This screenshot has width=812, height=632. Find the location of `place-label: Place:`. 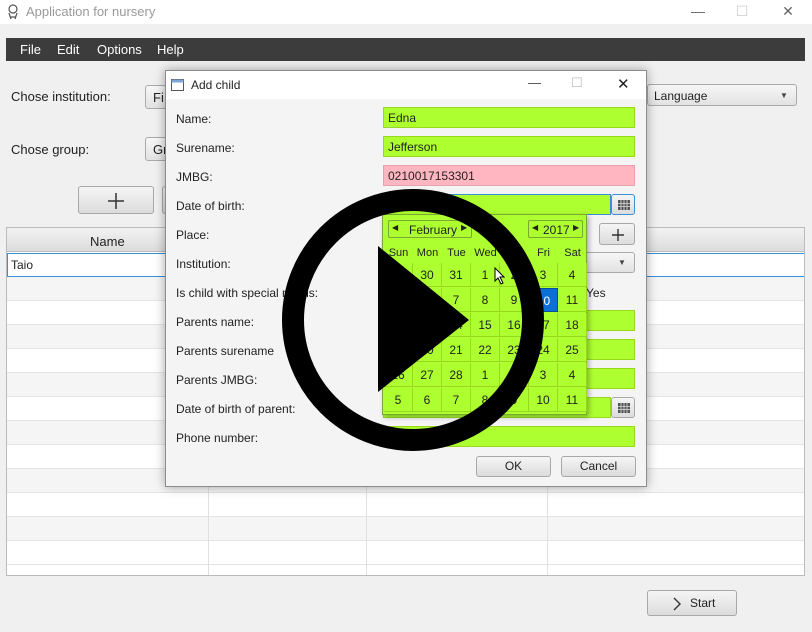

place-label: Place: is located at coordinates (193, 235).